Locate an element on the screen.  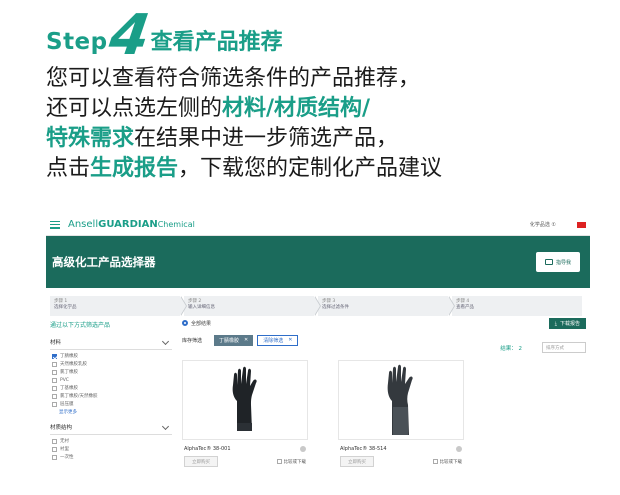
filter-option-label: 氯丁橡胶 is located at coordinates (69, 372).